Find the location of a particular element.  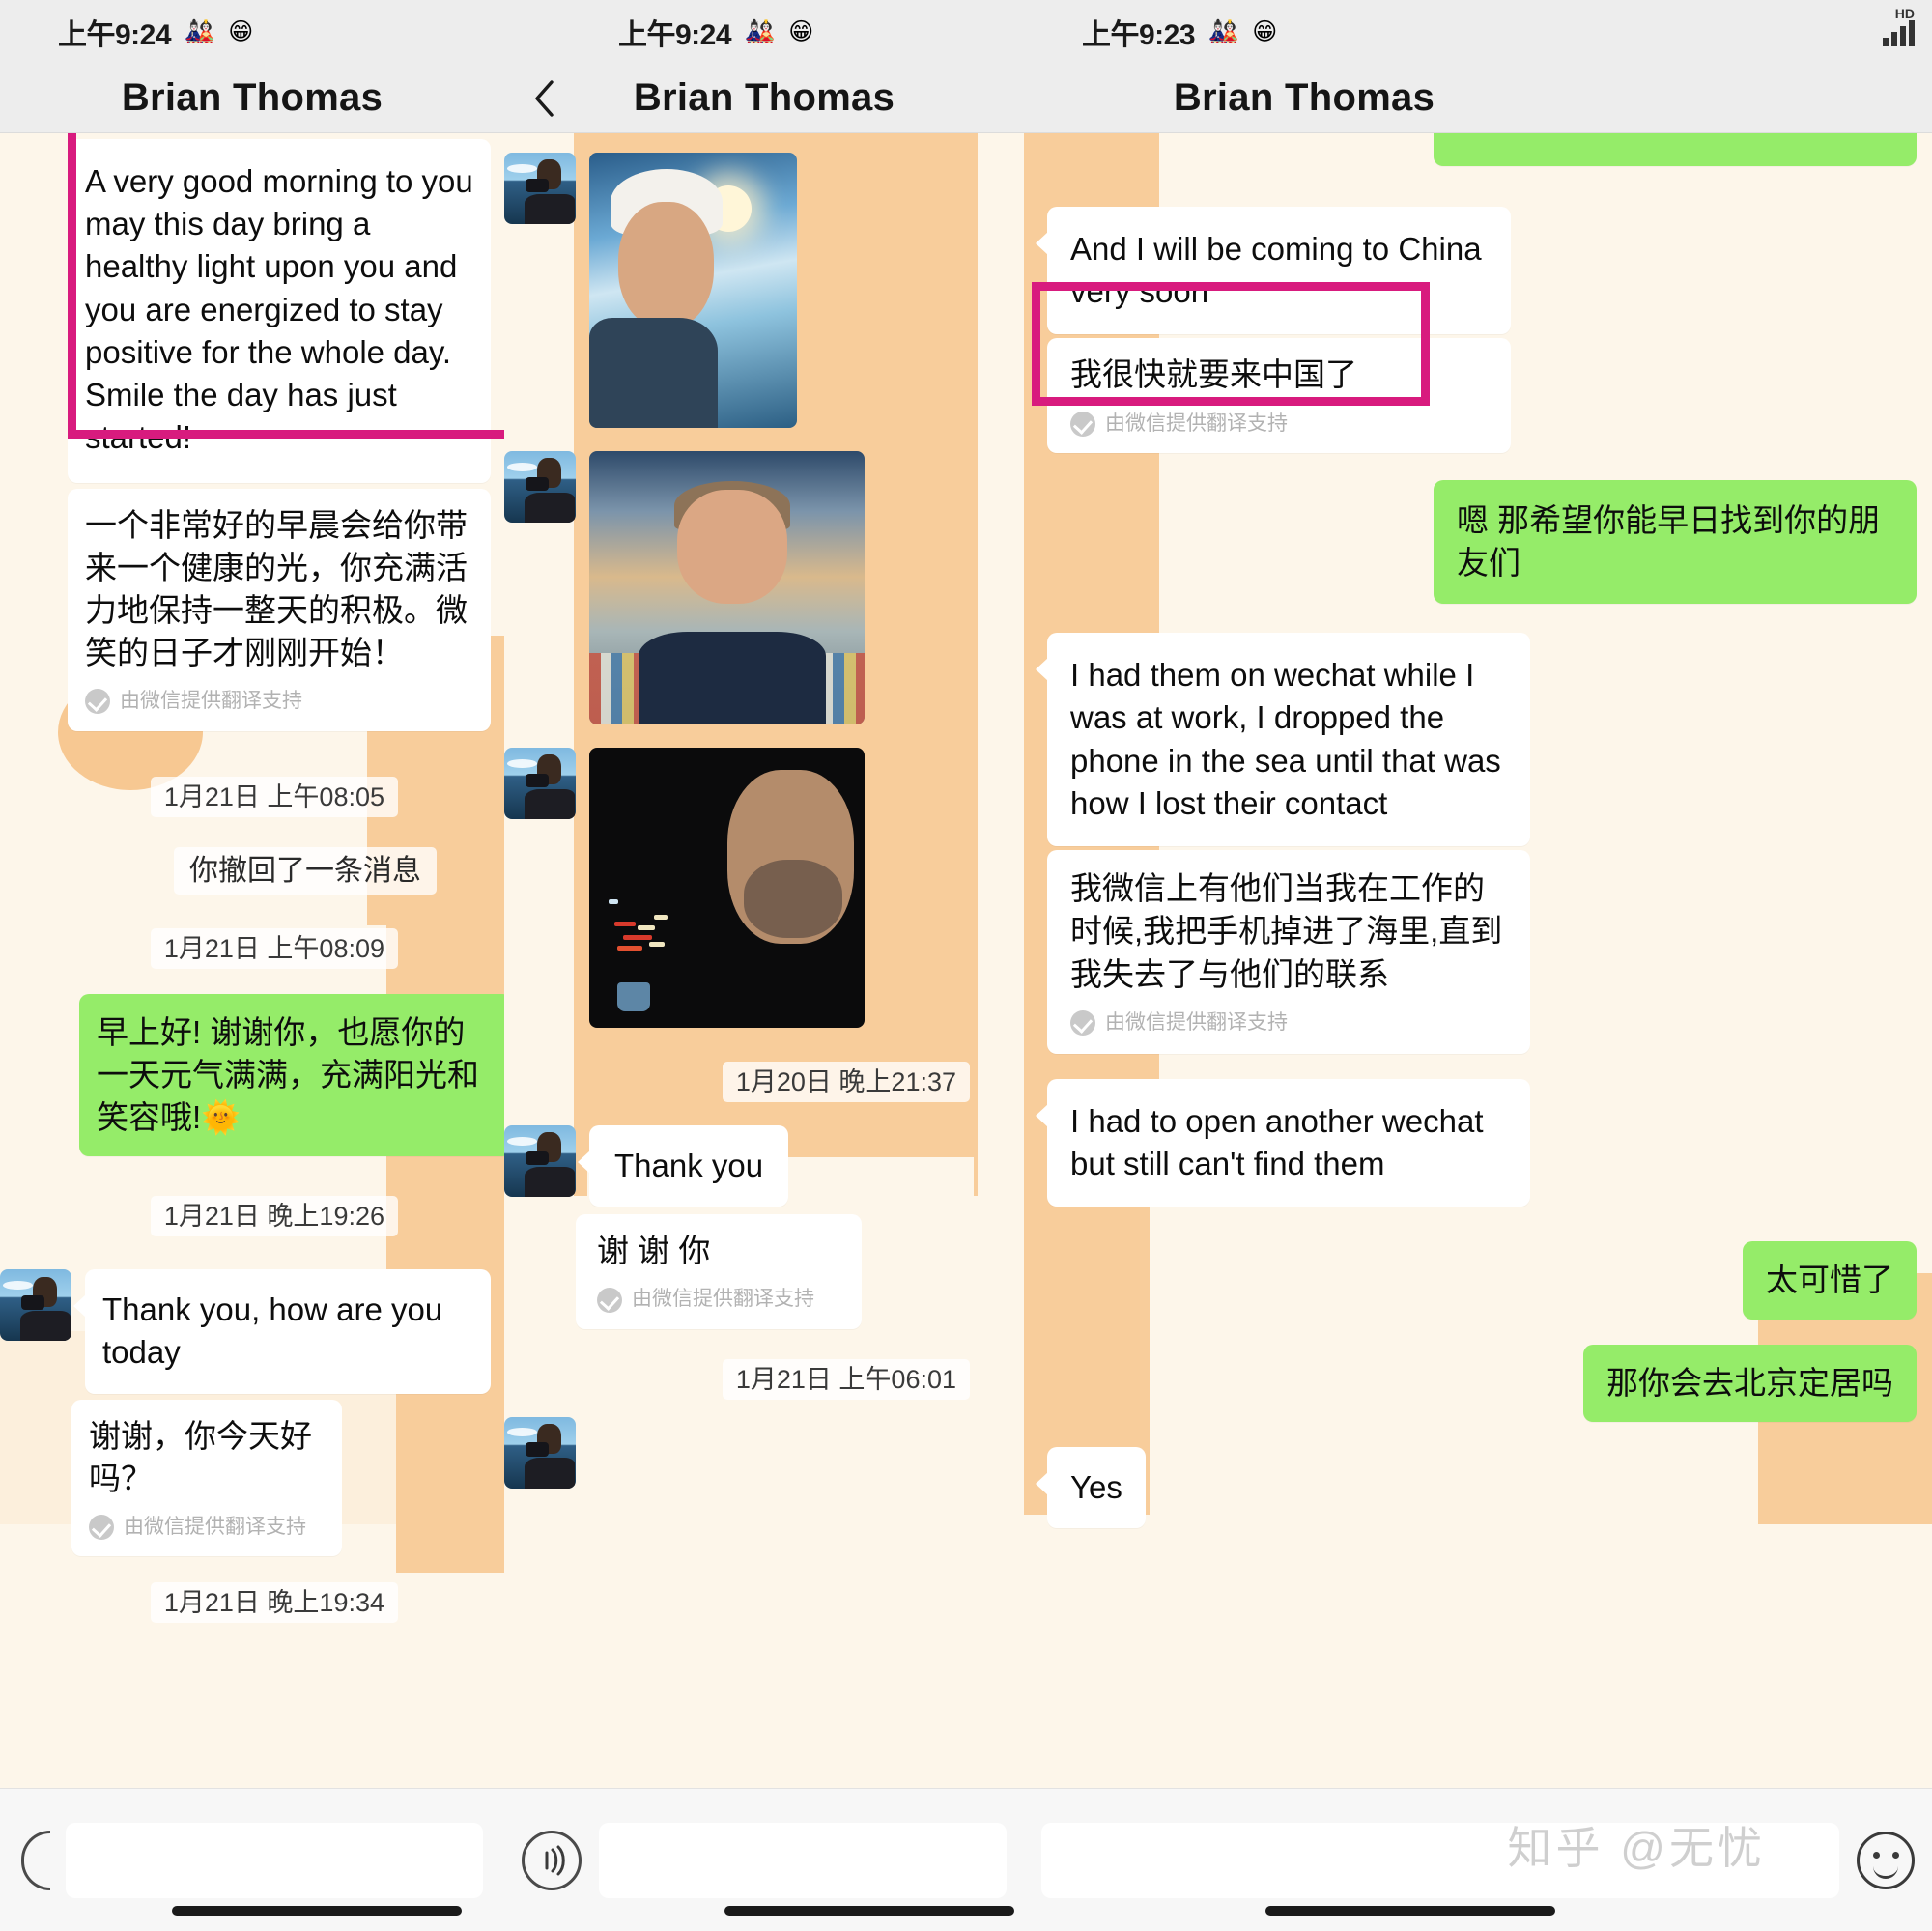

nav-bar-1: Brian Thomas is located at coordinates (252, 98).